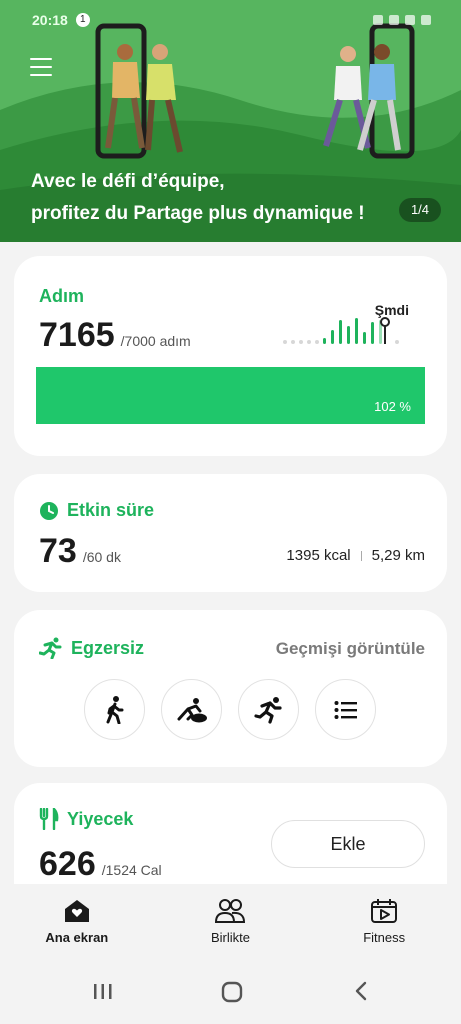 The image size is (461, 1024). I want to click on promo-headline-line2: profitez du Partage plus dynamique !, so click(198, 213).